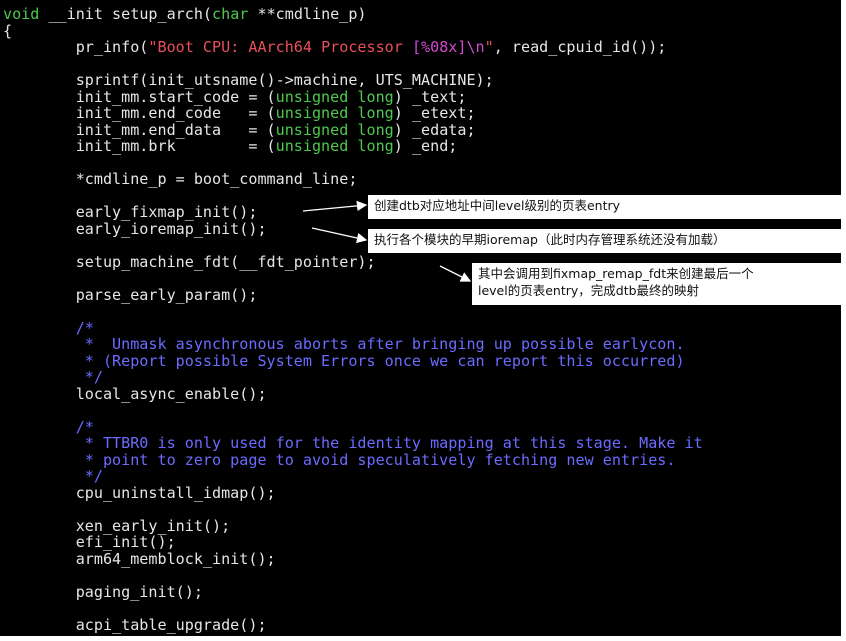  What do you see at coordinates (130, 294) in the screenshot?
I see `code-token: parse_early_param();` at bounding box center [130, 294].